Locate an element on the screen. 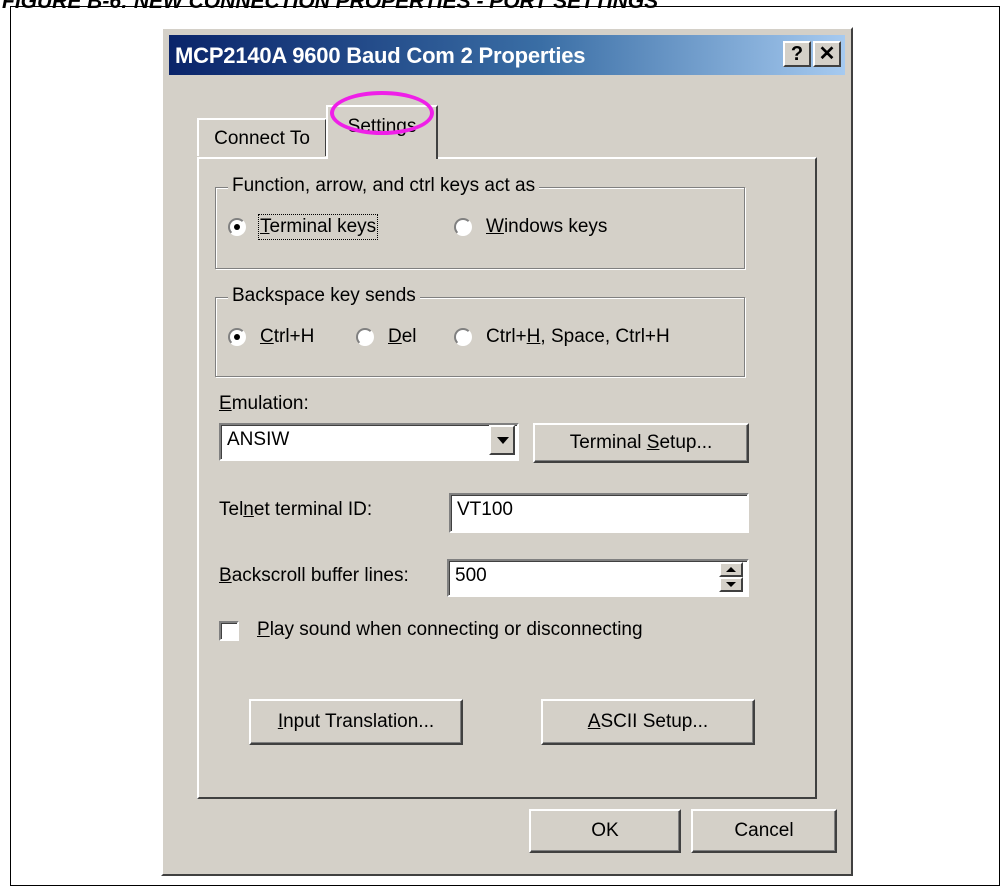 This screenshot has height=886, width=1005. quantity-stepper is located at coordinates (731, 577).